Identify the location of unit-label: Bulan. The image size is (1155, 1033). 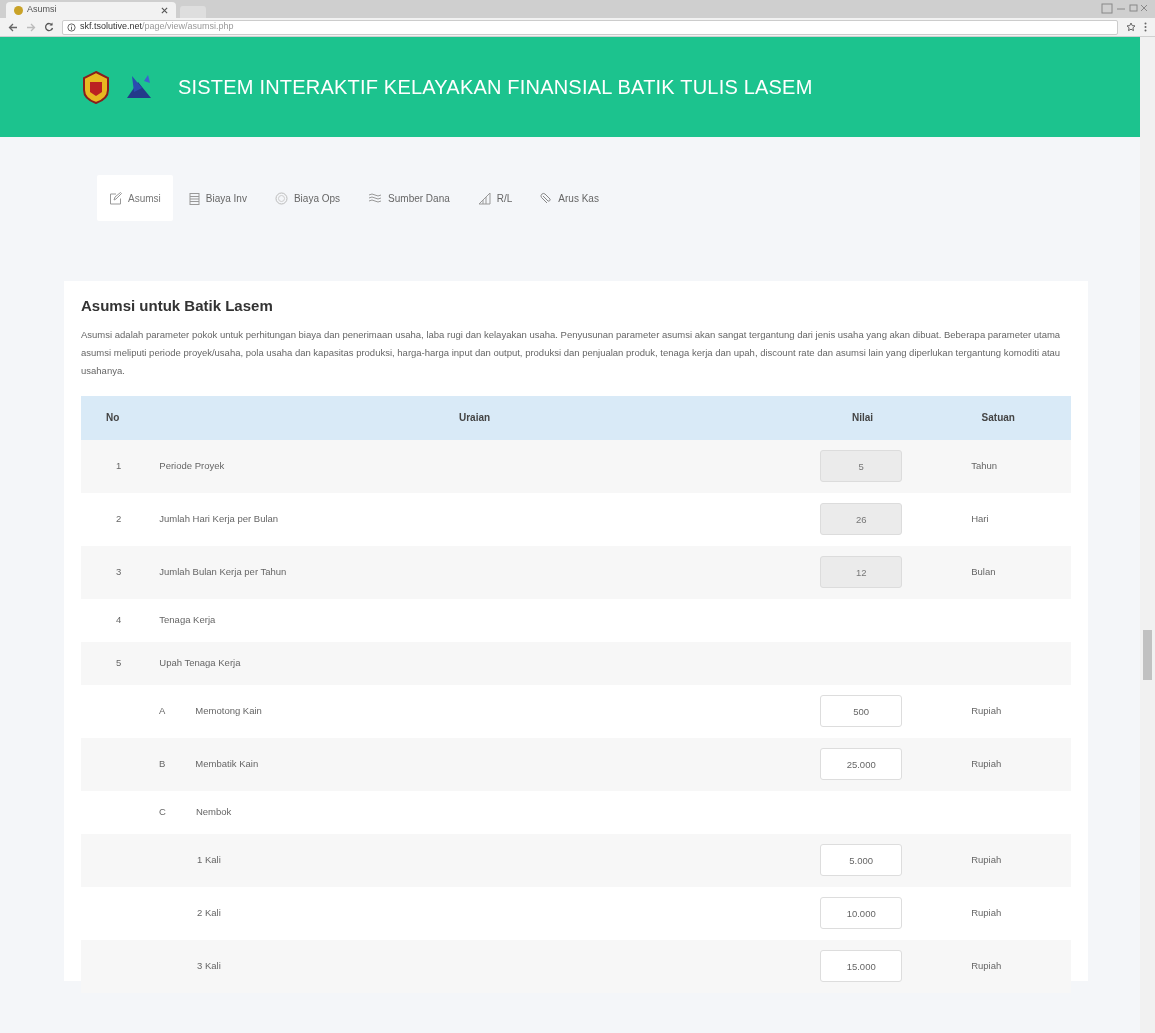
(983, 571).